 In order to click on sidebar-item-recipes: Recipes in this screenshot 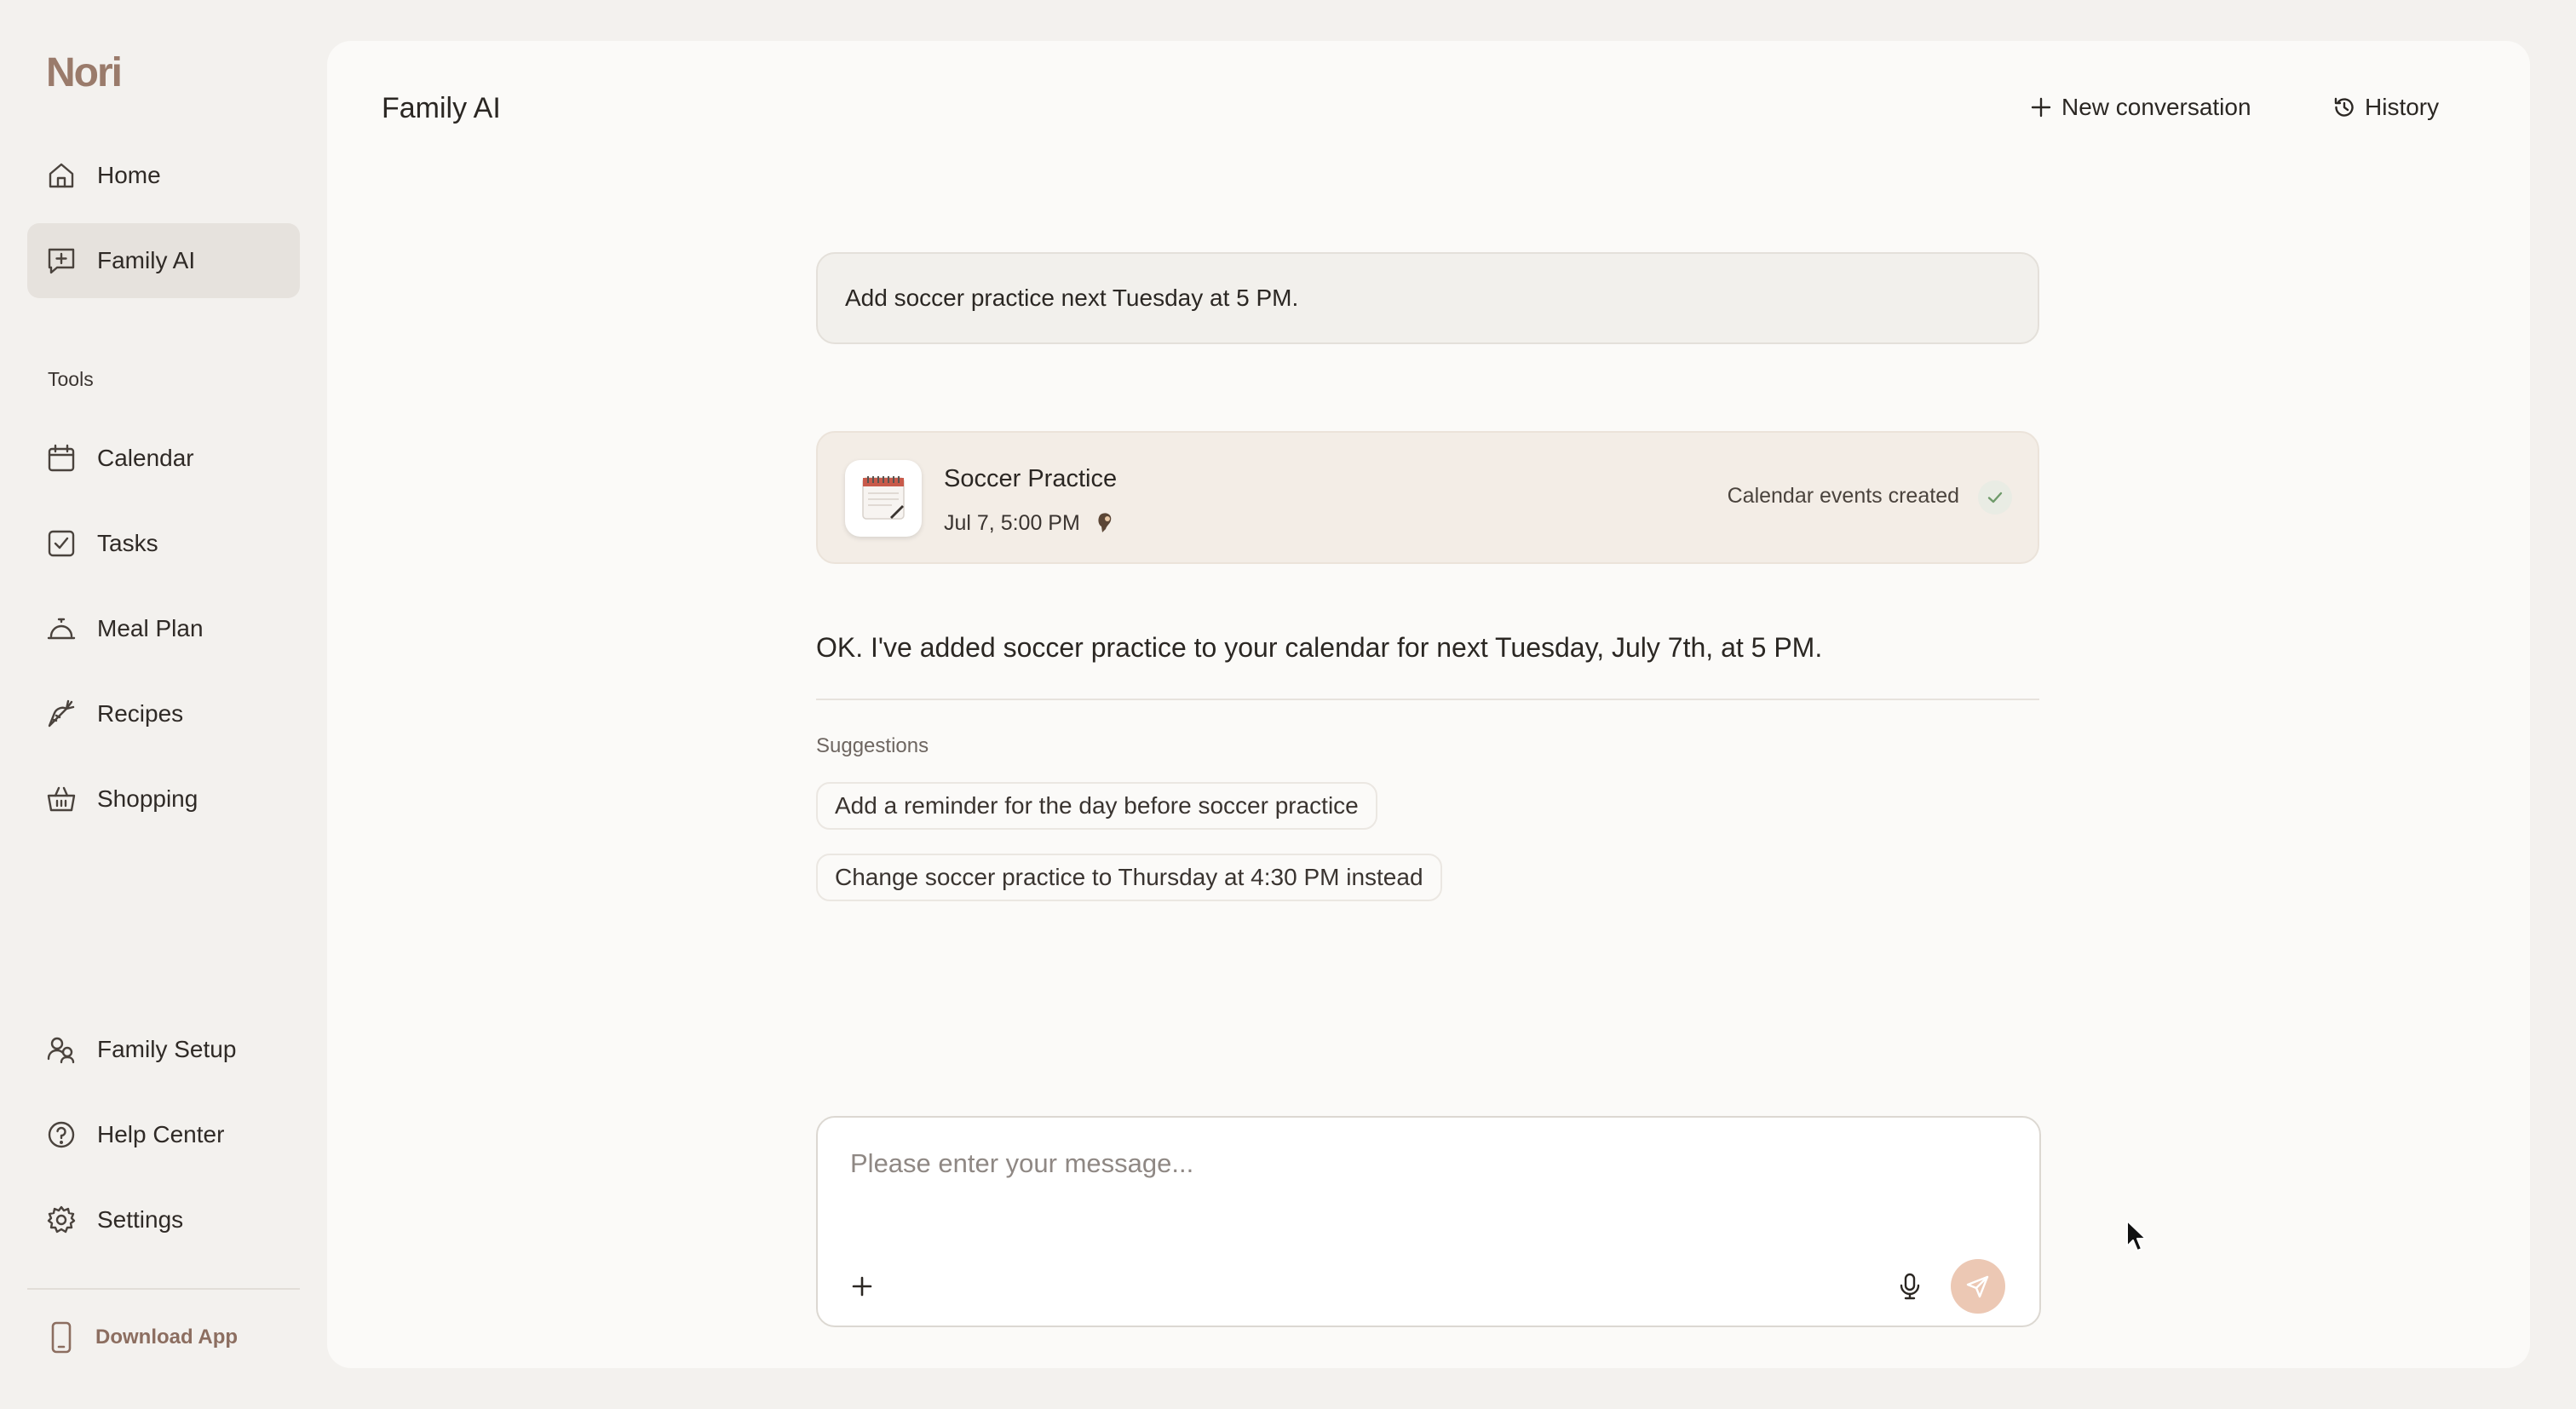, I will do `click(163, 713)`.